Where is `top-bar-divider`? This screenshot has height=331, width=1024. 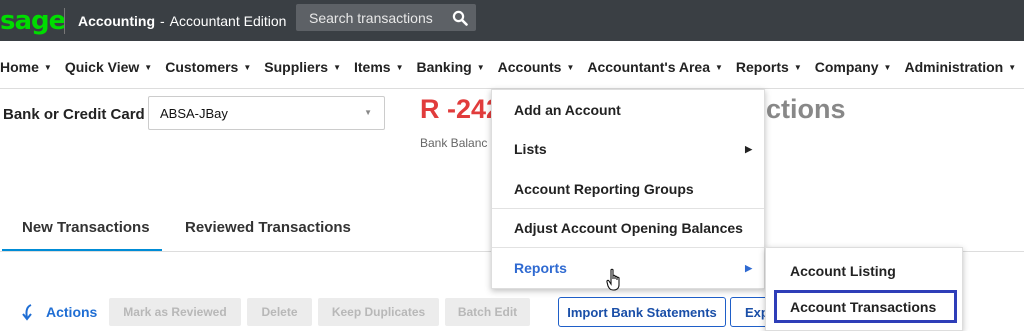
top-bar-divider is located at coordinates (64, 20).